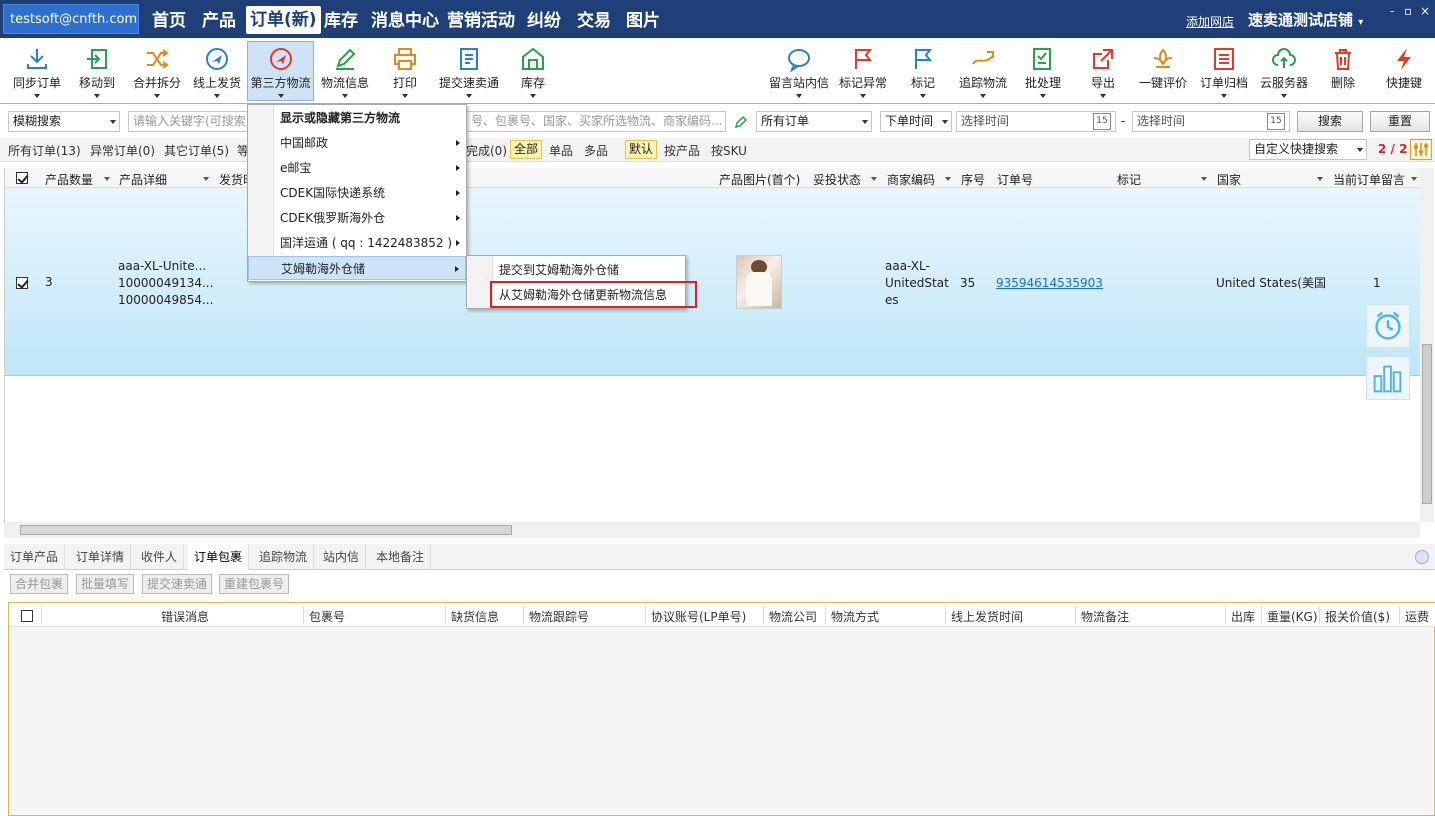 The width and height of the screenshot is (1435, 816). Describe the element at coordinates (1330, 121) in the screenshot. I see `search-button: 搜索` at that location.